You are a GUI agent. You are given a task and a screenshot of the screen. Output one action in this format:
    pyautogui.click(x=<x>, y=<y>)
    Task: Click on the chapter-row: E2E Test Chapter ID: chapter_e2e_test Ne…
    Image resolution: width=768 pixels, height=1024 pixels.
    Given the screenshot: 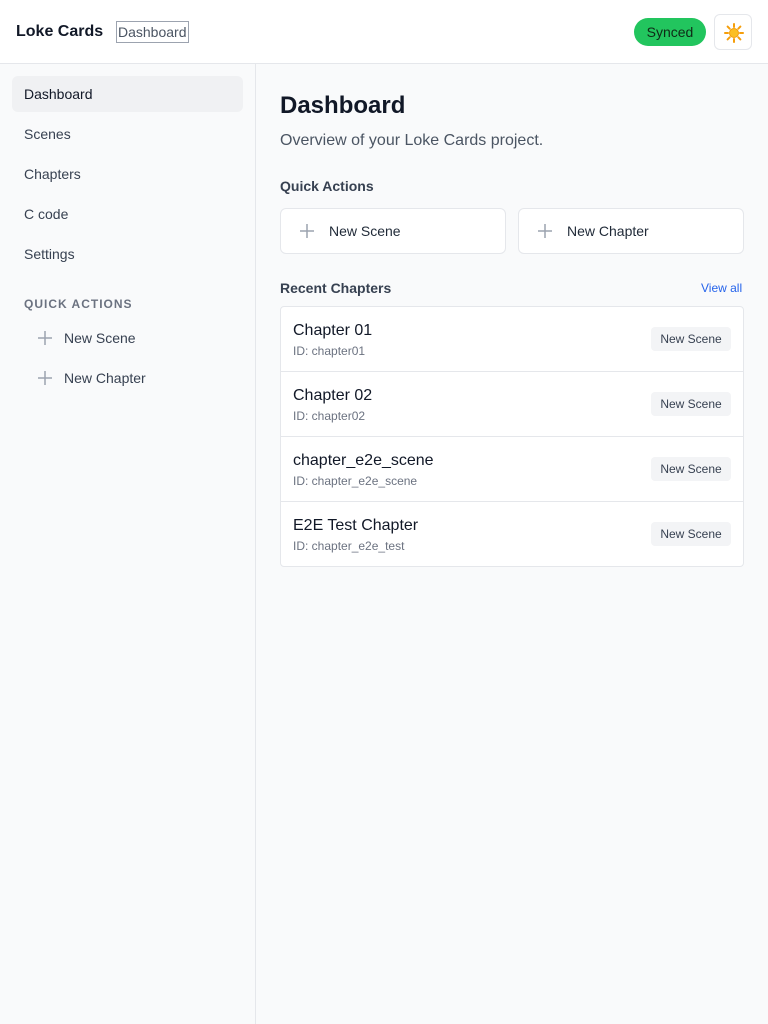 What is the action you would take?
    pyautogui.click(x=512, y=534)
    